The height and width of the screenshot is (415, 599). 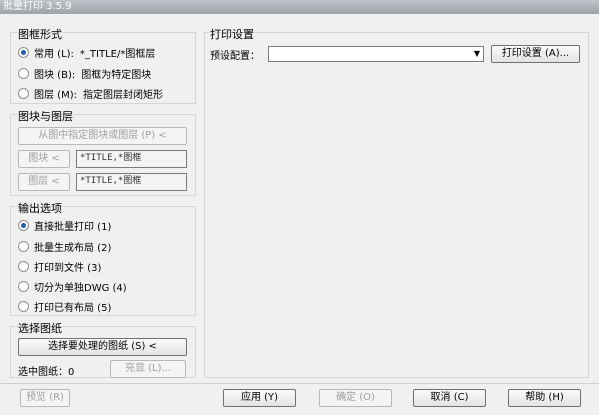 What do you see at coordinates (59, 266) in the screenshot?
I see `output-print-to-file-radio: 打印到文件 (3)` at bounding box center [59, 266].